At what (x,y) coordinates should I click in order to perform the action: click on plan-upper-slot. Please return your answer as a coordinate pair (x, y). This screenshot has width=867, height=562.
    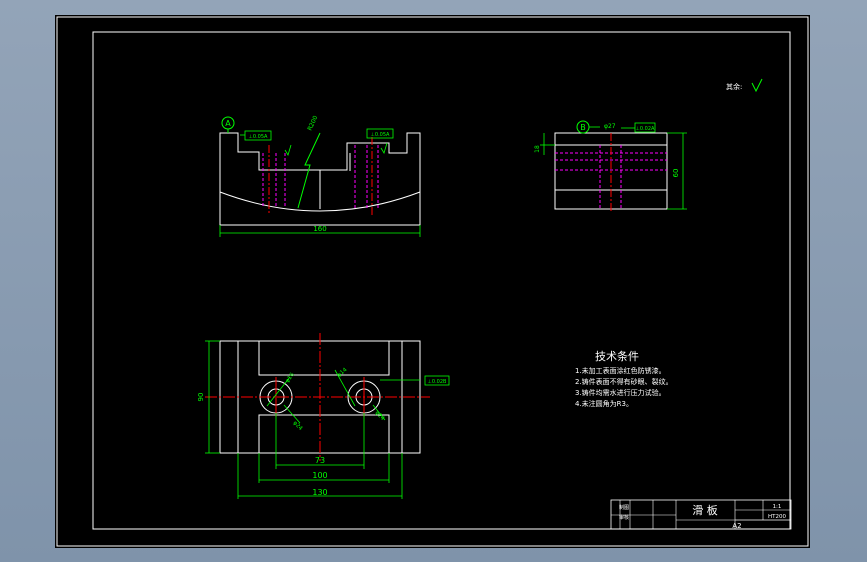
    Looking at the image, I should click on (324, 358).